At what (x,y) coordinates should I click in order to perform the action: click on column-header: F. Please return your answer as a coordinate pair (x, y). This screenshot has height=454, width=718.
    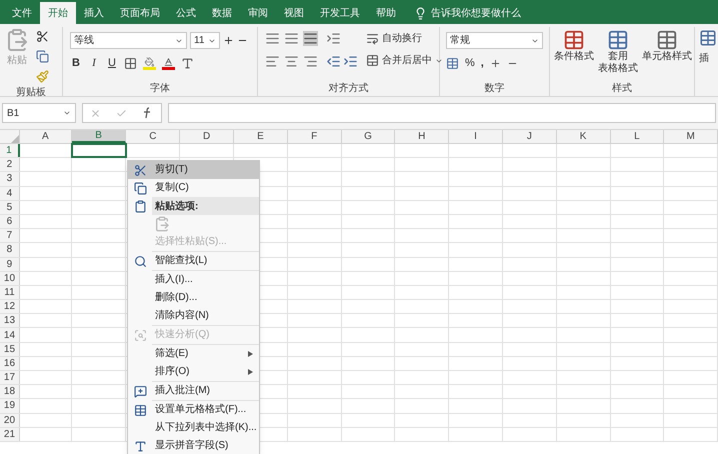
    Looking at the image, I should click on (315, 136).